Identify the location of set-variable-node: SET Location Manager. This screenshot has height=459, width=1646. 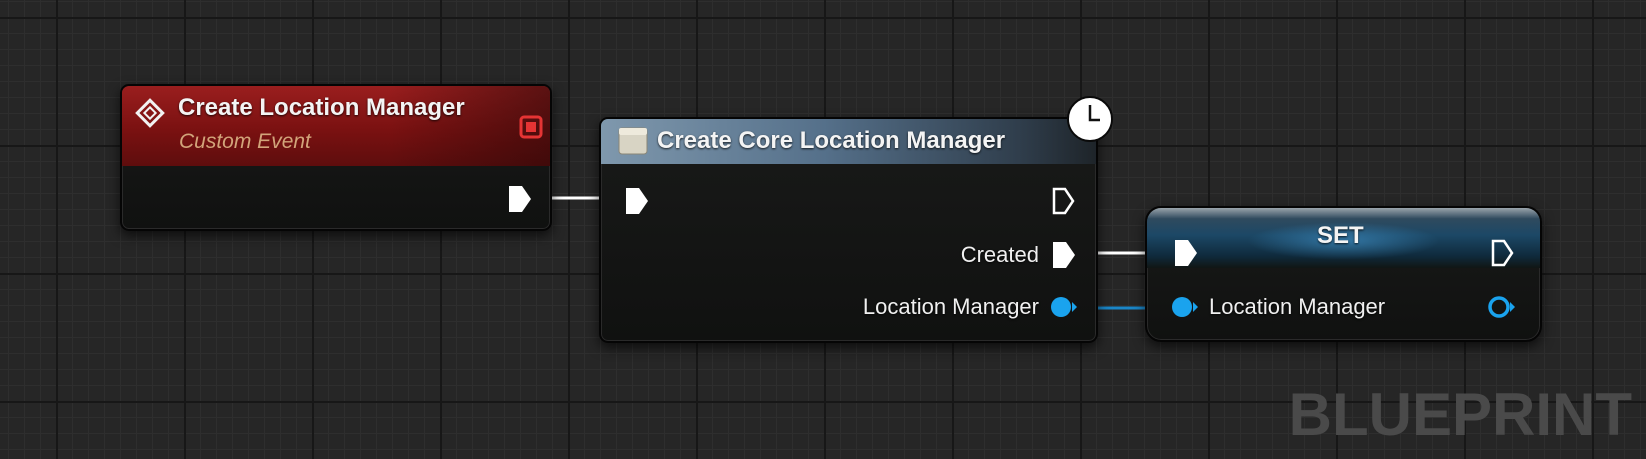
(1343, 274).